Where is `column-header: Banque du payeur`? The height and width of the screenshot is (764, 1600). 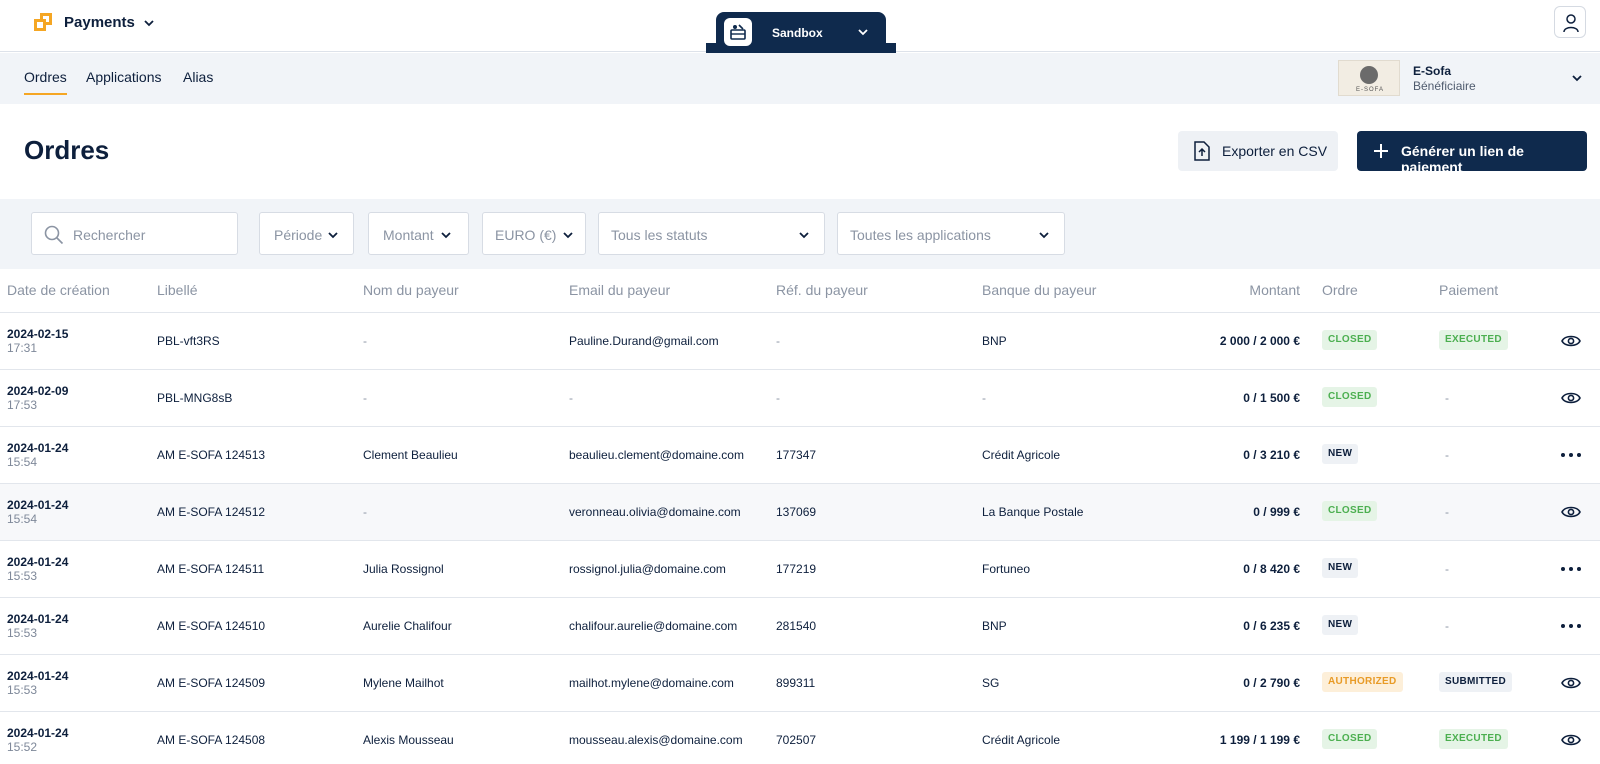 column-header: Banque du payeur is located at coordinates (1039, 290).